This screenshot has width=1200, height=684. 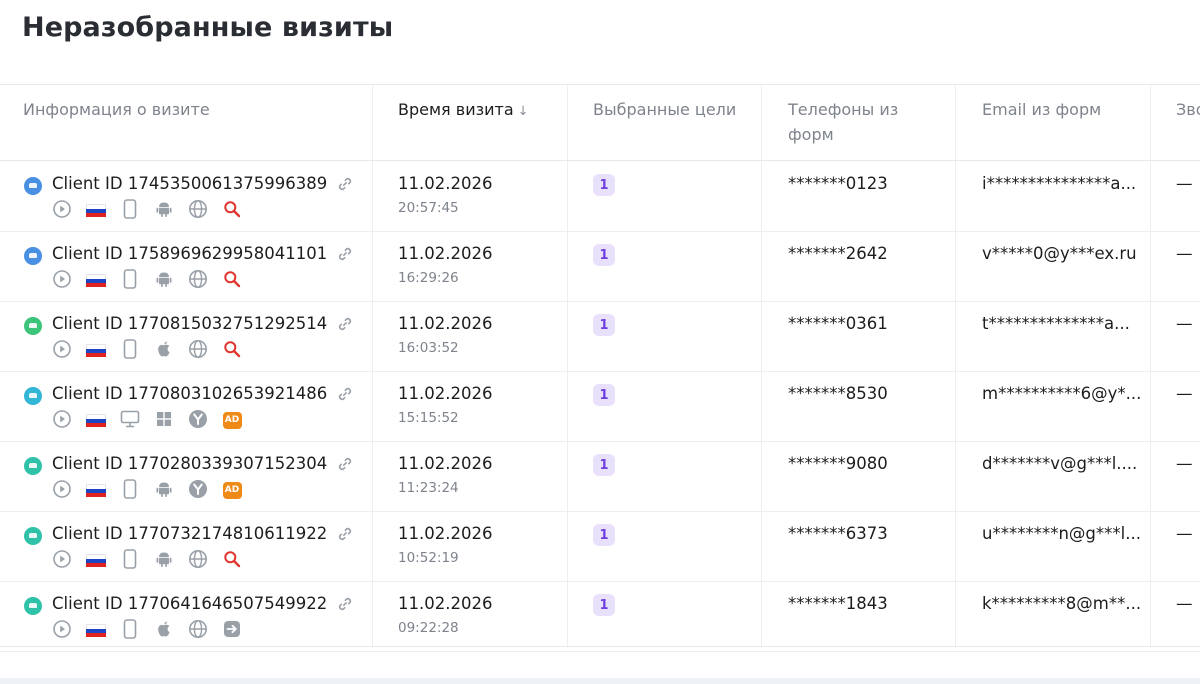 What do you see at coordinates (164, 419) in the screenshot?
I see `windows-icon` at bounding box center [164, 419].